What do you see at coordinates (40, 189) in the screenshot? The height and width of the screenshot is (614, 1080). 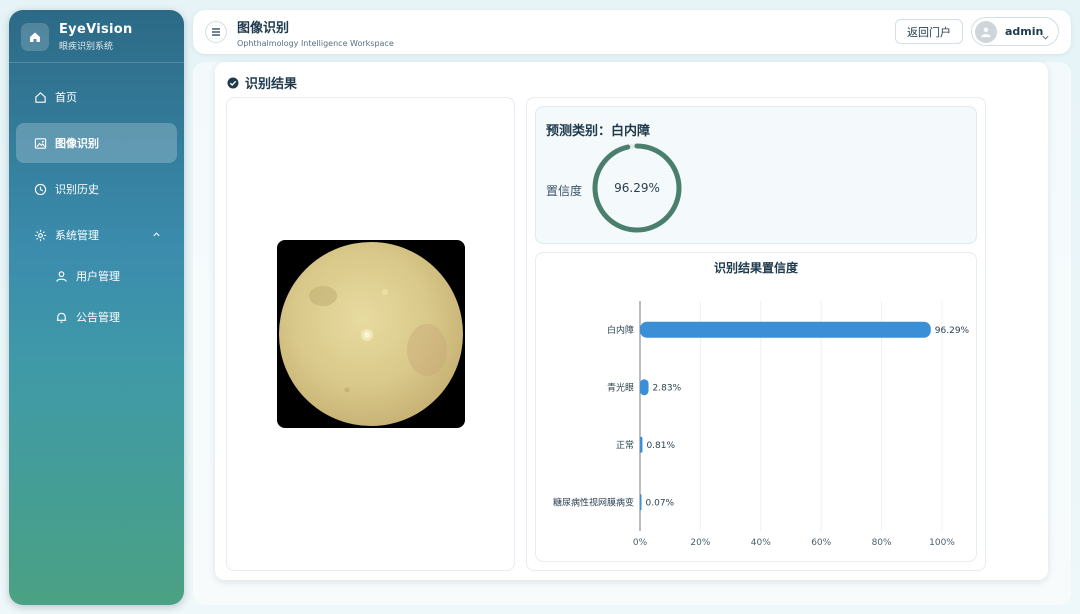 I see `clock-icon` at bounding box center [40, 189].